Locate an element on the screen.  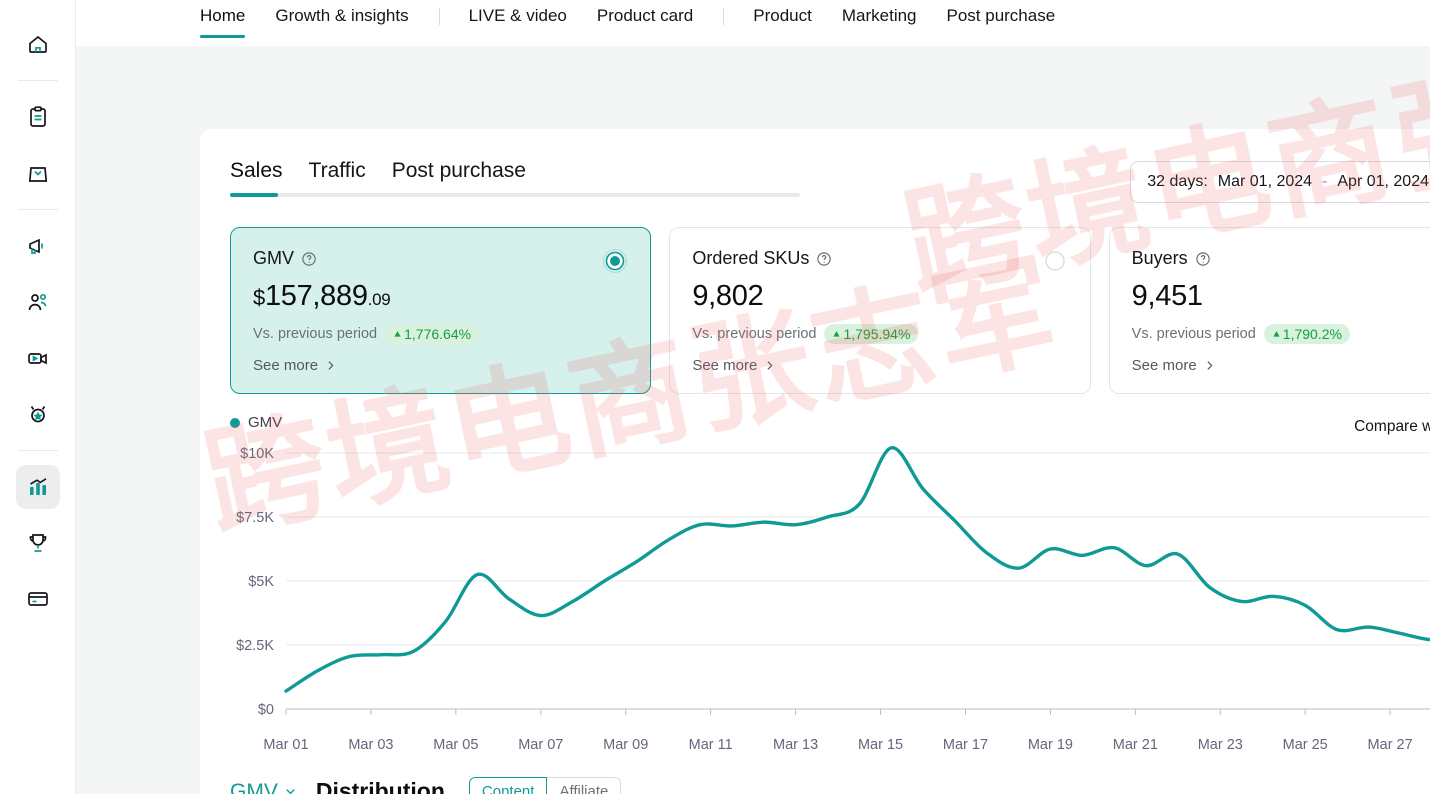
sidebar-item-affiliates is located at coordinates (38, 302).